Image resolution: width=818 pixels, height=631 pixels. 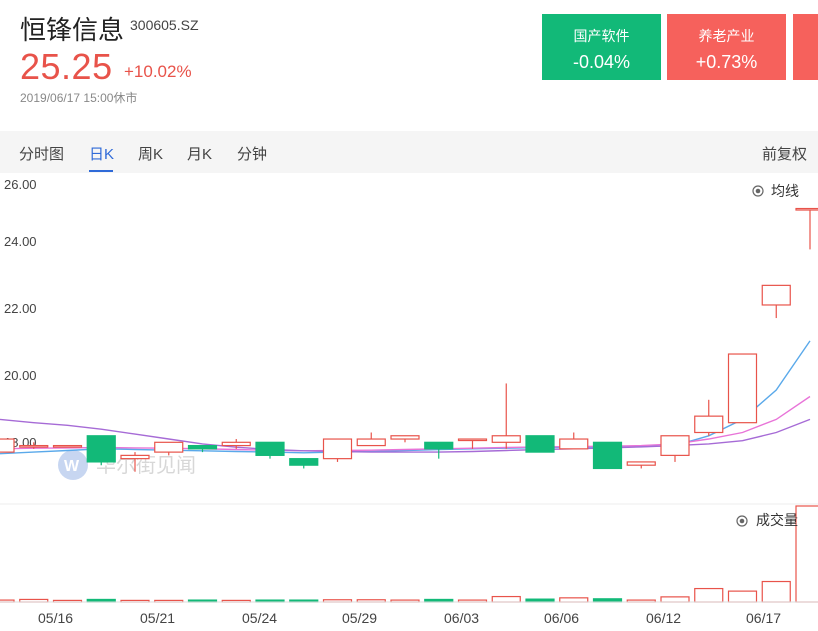 I want to click on tab-daily-k: 日K, so click(x=101, y=153).